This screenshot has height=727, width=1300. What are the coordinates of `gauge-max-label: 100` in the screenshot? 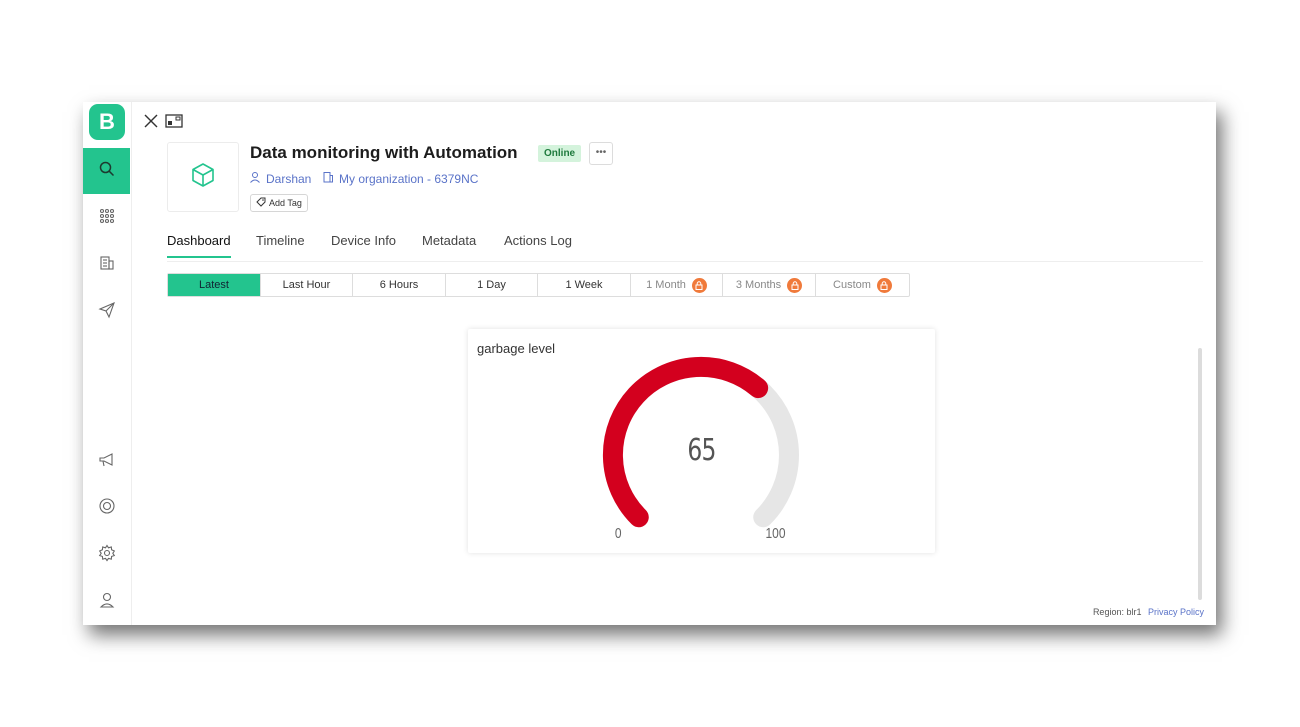 It's located at (775, 533).